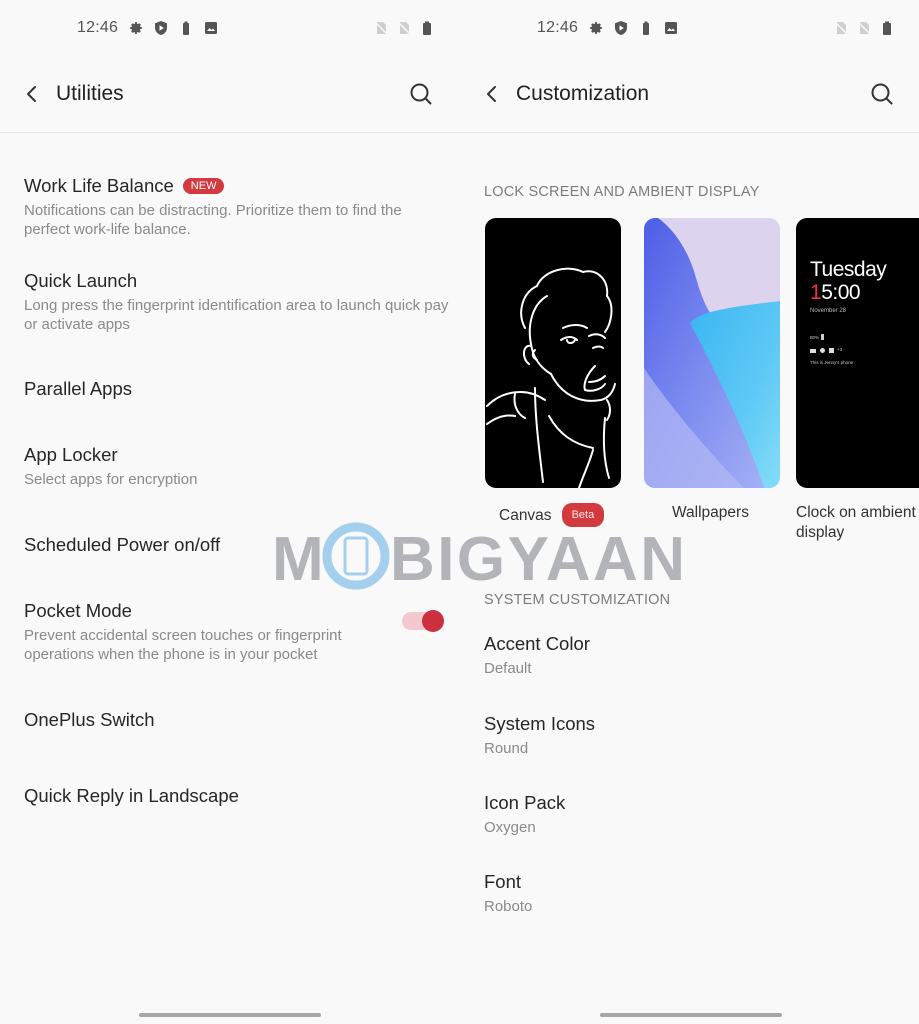 This screenshot has width=919, height=1024. Describe the element at coordinates (689, 95) in the screenshot. I see `app-bar: Customization` at that location.